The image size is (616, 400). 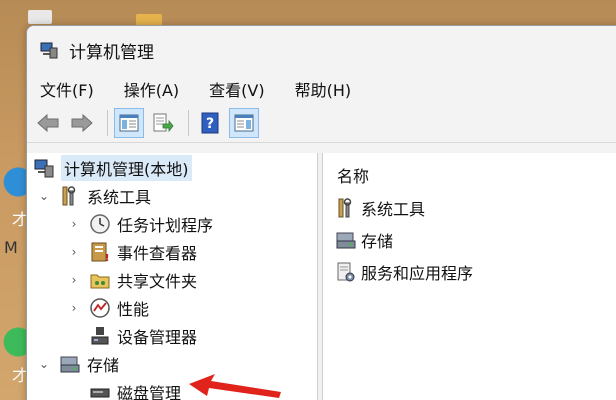 I want to click on menu-help: 帮助(H), so click(x=323, y=89).